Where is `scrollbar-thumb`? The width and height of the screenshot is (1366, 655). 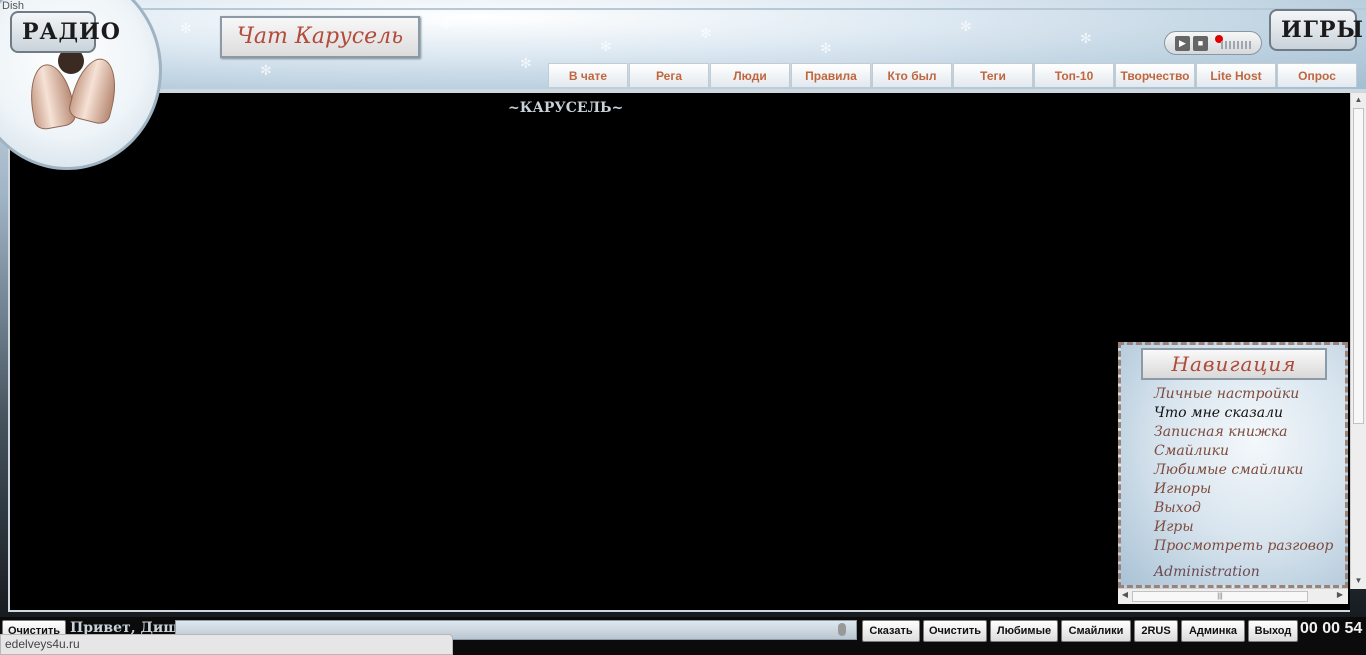 scrollbar-thumb is located at coordinates (1358, 266).